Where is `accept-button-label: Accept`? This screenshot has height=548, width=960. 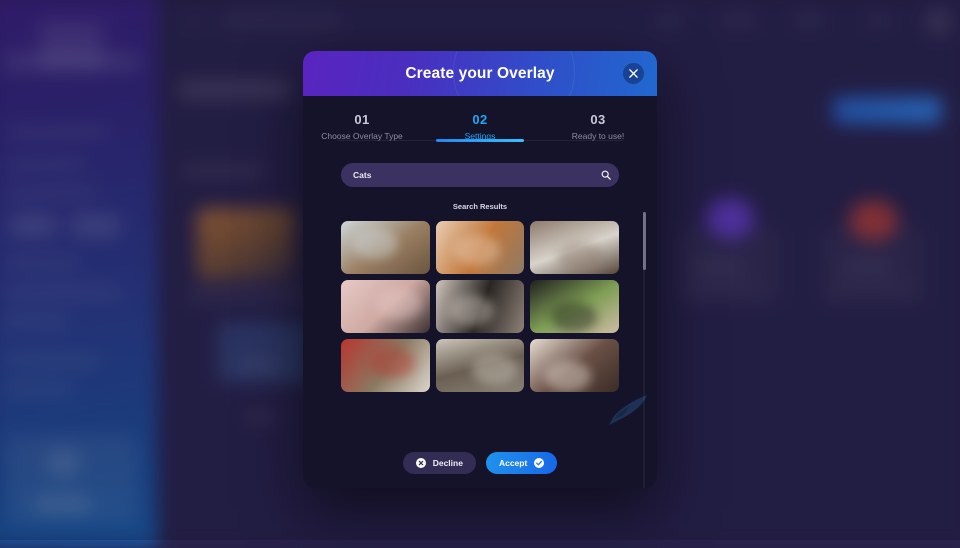
accept-button-label: Accept is located at coordinates (513, 463).